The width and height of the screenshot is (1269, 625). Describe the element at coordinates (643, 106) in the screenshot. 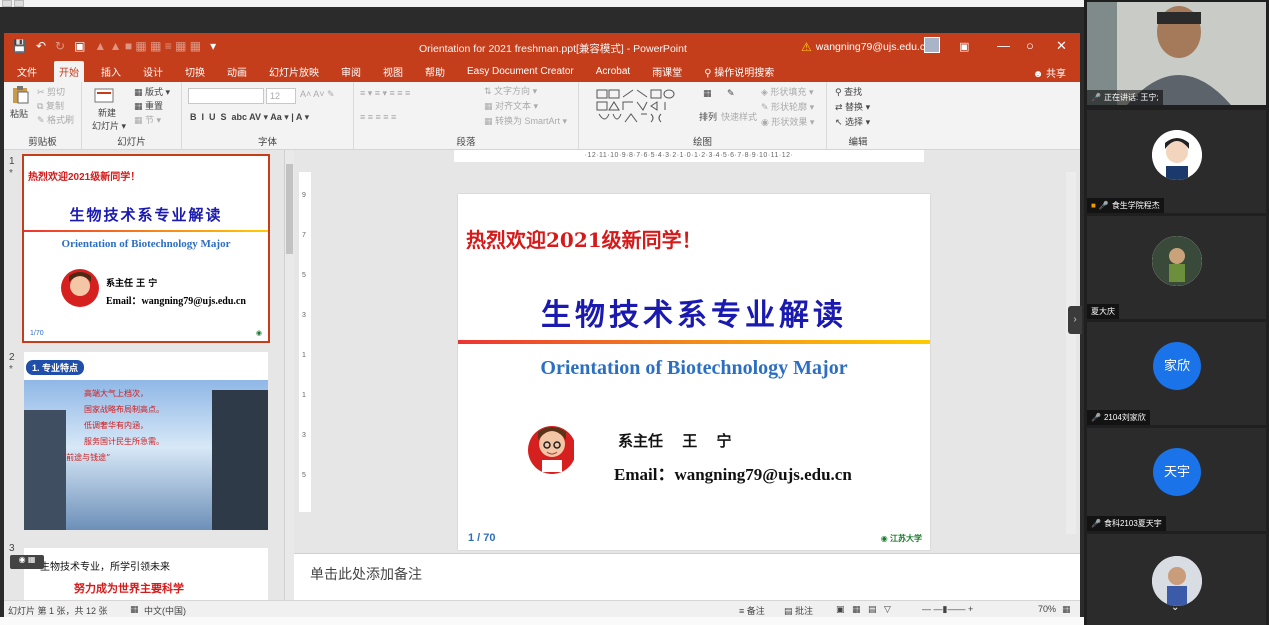

I see `shapes-gallery` at that location.